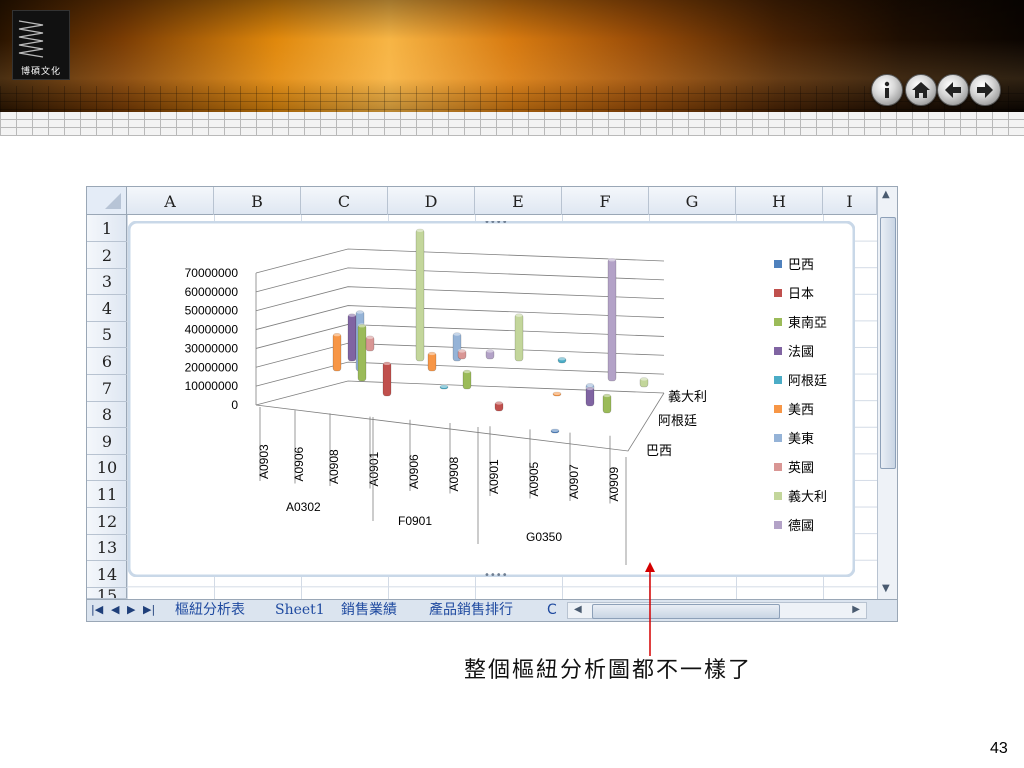 The height and width of the screenshot is (768, 1024). What do you see at coordinates (801, 439) in the screenshot?
I see `legend-label: 美東` at bounding box center [801, 439].